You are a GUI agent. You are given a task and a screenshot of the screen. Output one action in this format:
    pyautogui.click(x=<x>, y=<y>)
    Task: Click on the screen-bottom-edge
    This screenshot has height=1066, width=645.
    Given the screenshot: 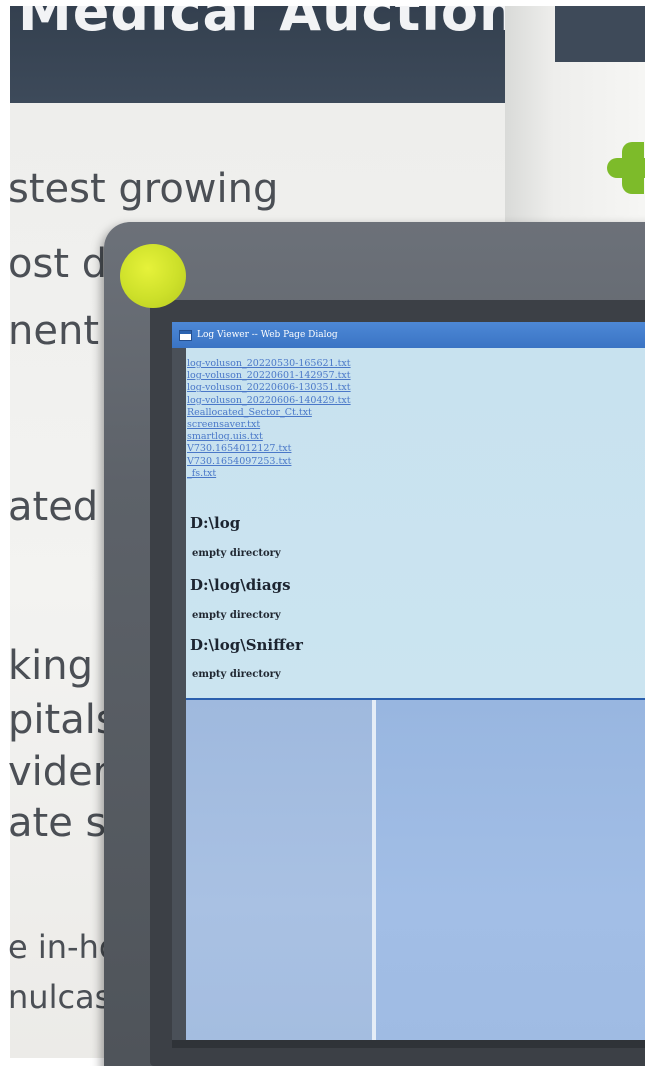 What is the action you would take?
    pyautogui.click(x=408, y=1044)
    